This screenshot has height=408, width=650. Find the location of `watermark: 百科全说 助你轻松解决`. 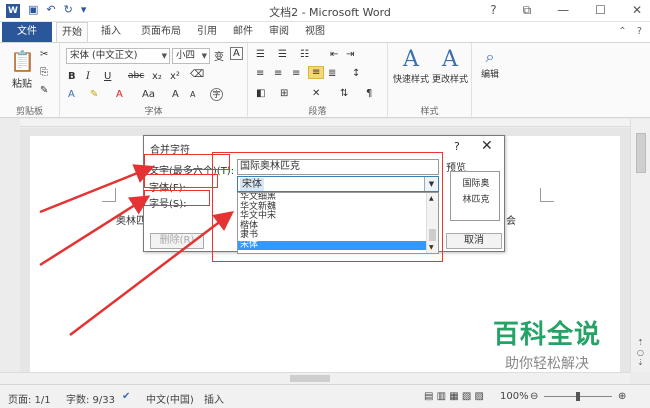

watermark: 百科全说 助你轻松解决 is located at coordinates (547, 346).